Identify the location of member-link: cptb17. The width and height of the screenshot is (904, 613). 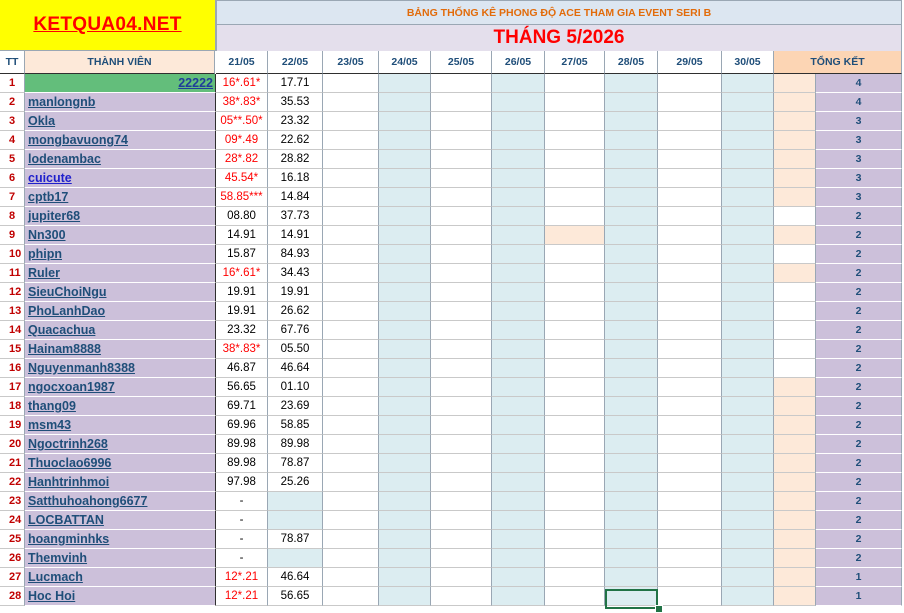
(120, 197).